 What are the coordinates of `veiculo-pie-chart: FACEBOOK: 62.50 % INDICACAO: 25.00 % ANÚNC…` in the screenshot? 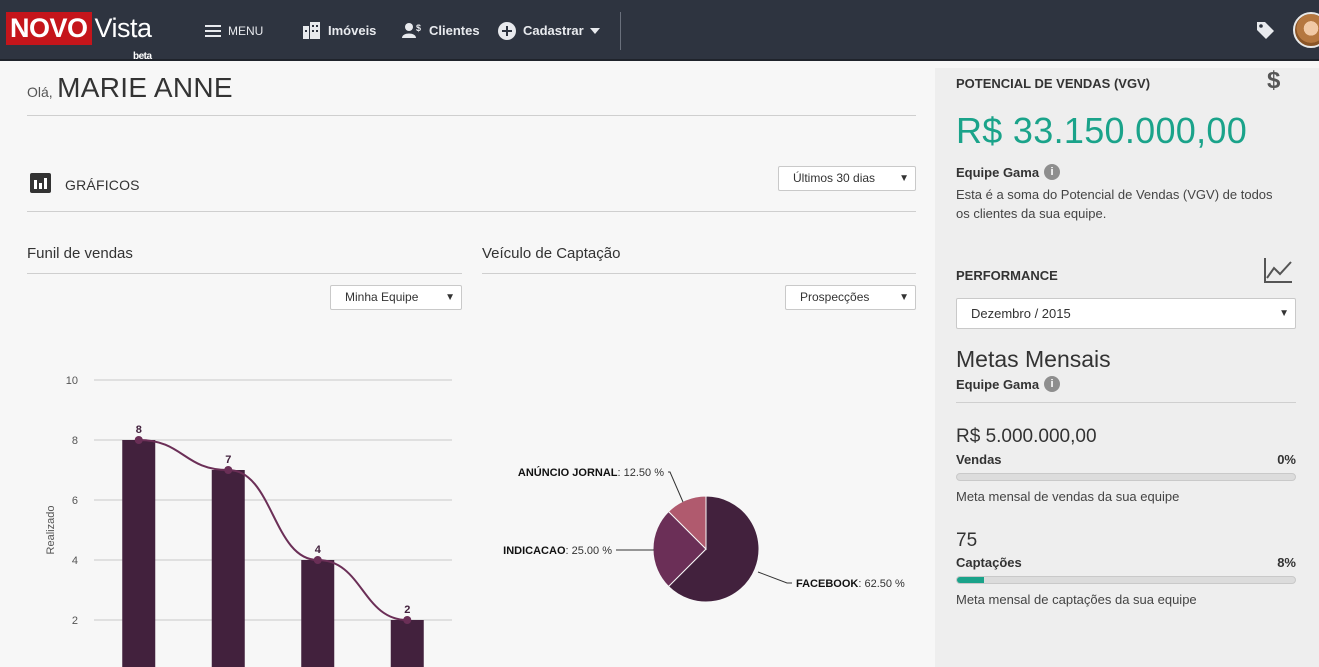 It's located at (704, 534).